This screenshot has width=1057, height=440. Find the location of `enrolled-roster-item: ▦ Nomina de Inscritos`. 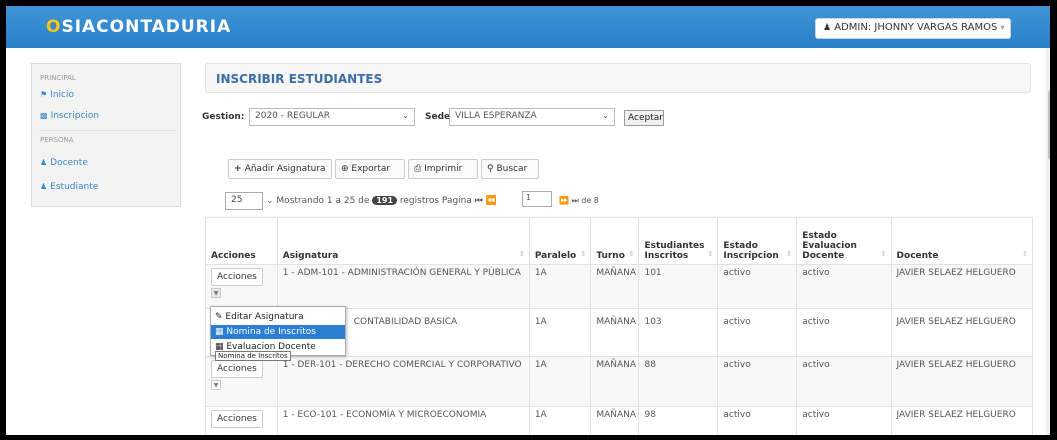

enrolled-roster-item: ▦ Nomina de Inscritos is located at coordinates (278, 332).